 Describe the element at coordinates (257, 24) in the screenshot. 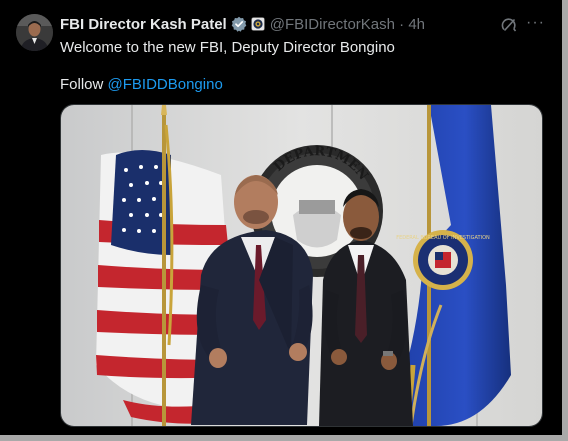

I see `affiliation-seal-icon` at that location.